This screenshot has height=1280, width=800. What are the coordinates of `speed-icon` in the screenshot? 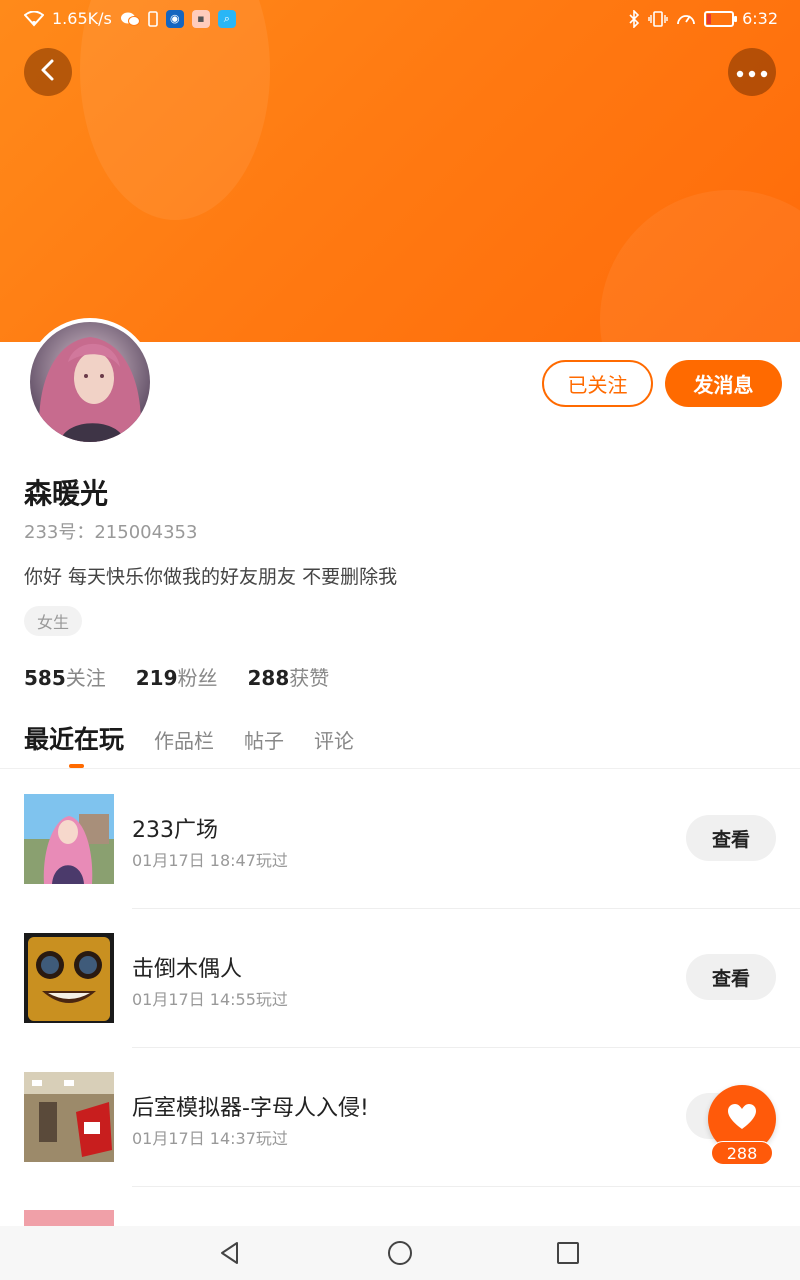 It's located at (686, 19).